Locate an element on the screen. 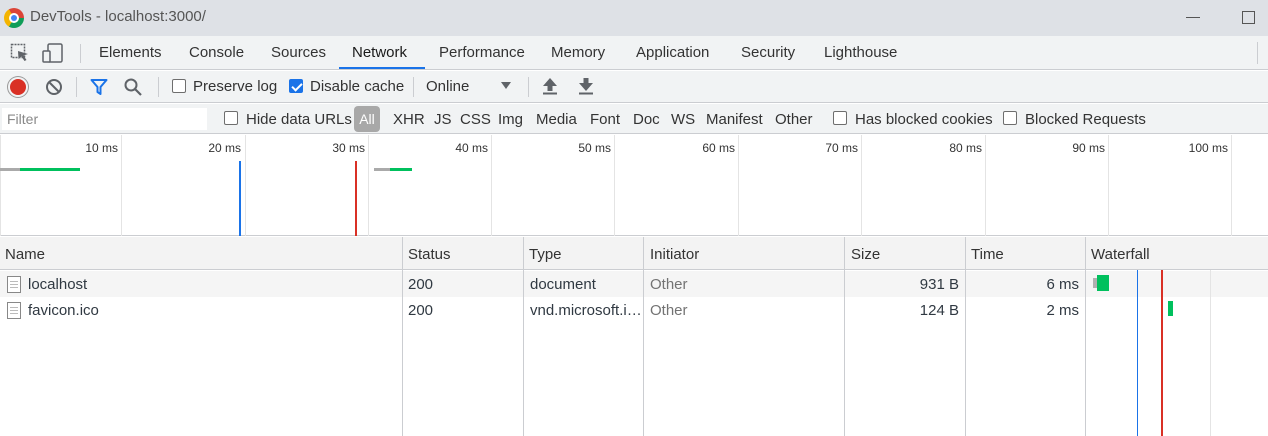 This screenshot has width=1268, height=436. type-filter-xhr: XHR is located at coordinates (409, 119).